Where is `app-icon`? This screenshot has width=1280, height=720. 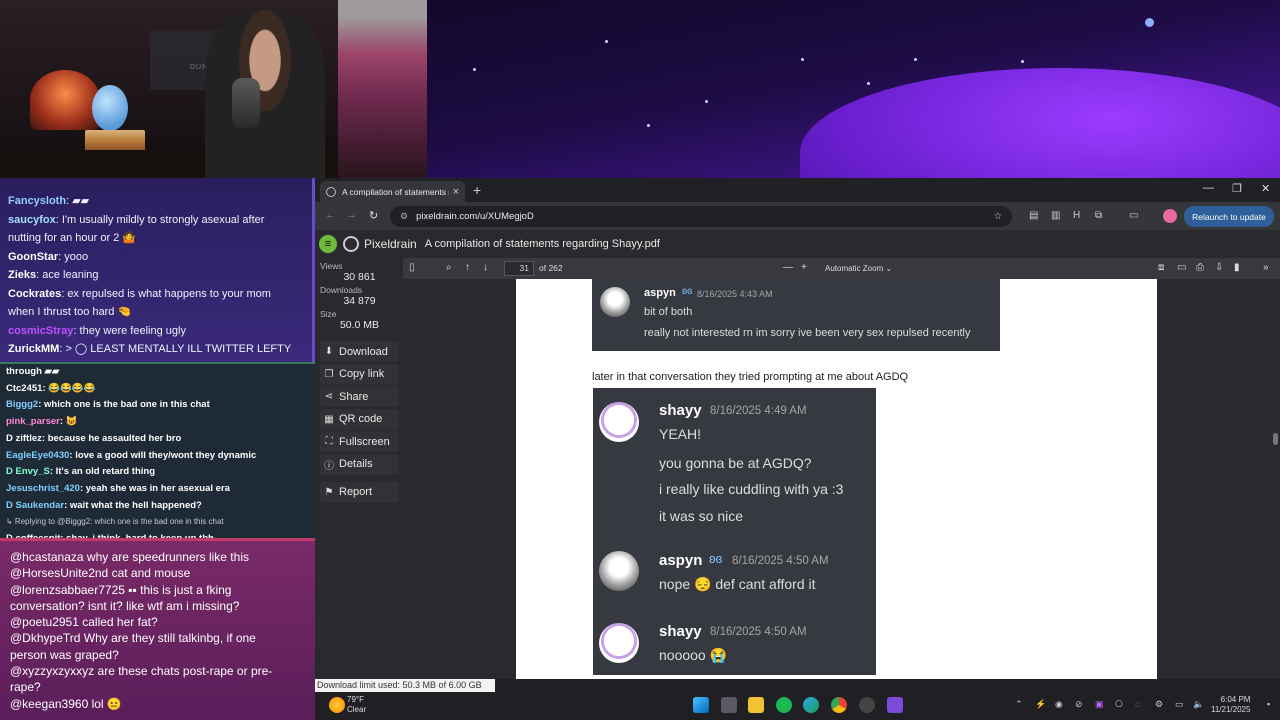
app-icon is located at coordinates (895, 705).